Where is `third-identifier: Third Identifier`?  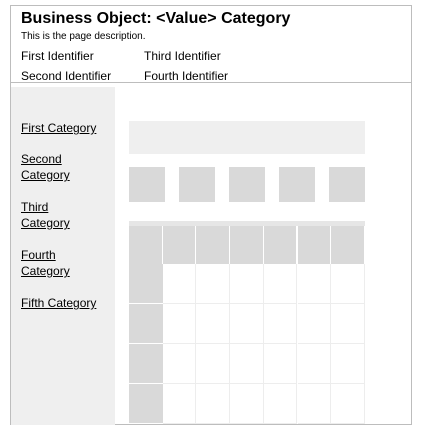 third-identifier: Third Identifier is located at coordinates (182, 56).